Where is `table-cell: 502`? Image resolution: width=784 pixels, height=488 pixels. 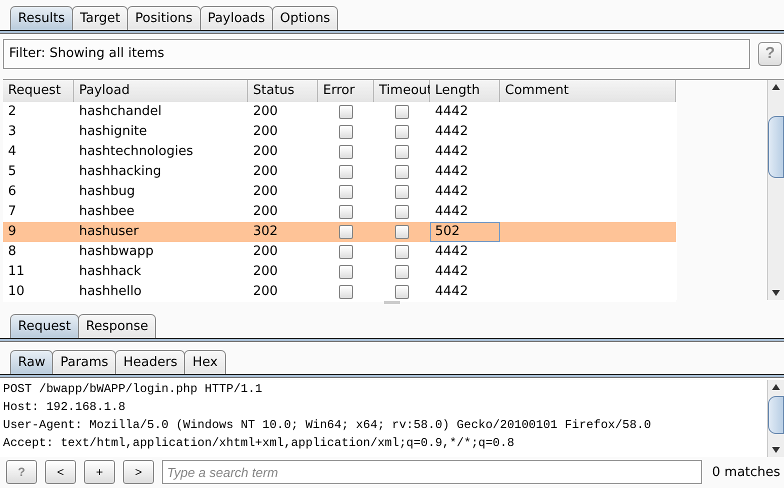
table-cell: 502 is located at coordinates (465, 232).